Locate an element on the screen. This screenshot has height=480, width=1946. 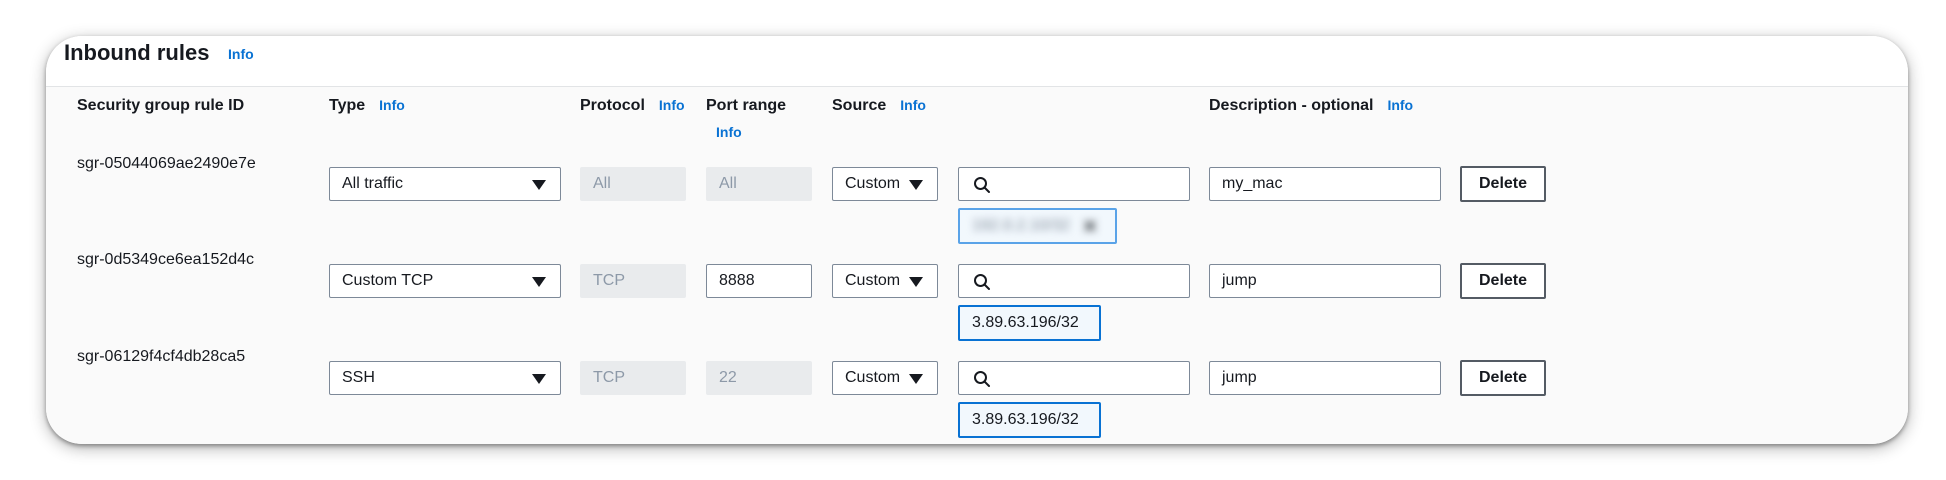
column-header-rule-id: Security group rule ID is located at coordinates (160, 106).